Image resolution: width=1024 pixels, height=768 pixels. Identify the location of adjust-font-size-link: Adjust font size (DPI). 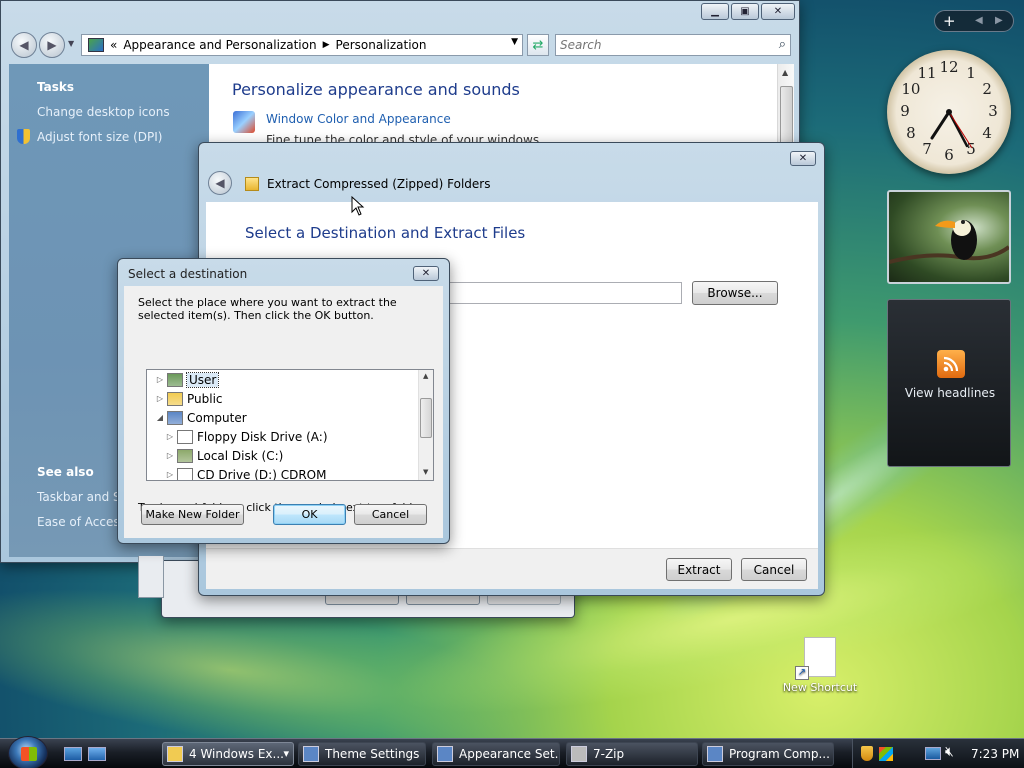
(99, 137).